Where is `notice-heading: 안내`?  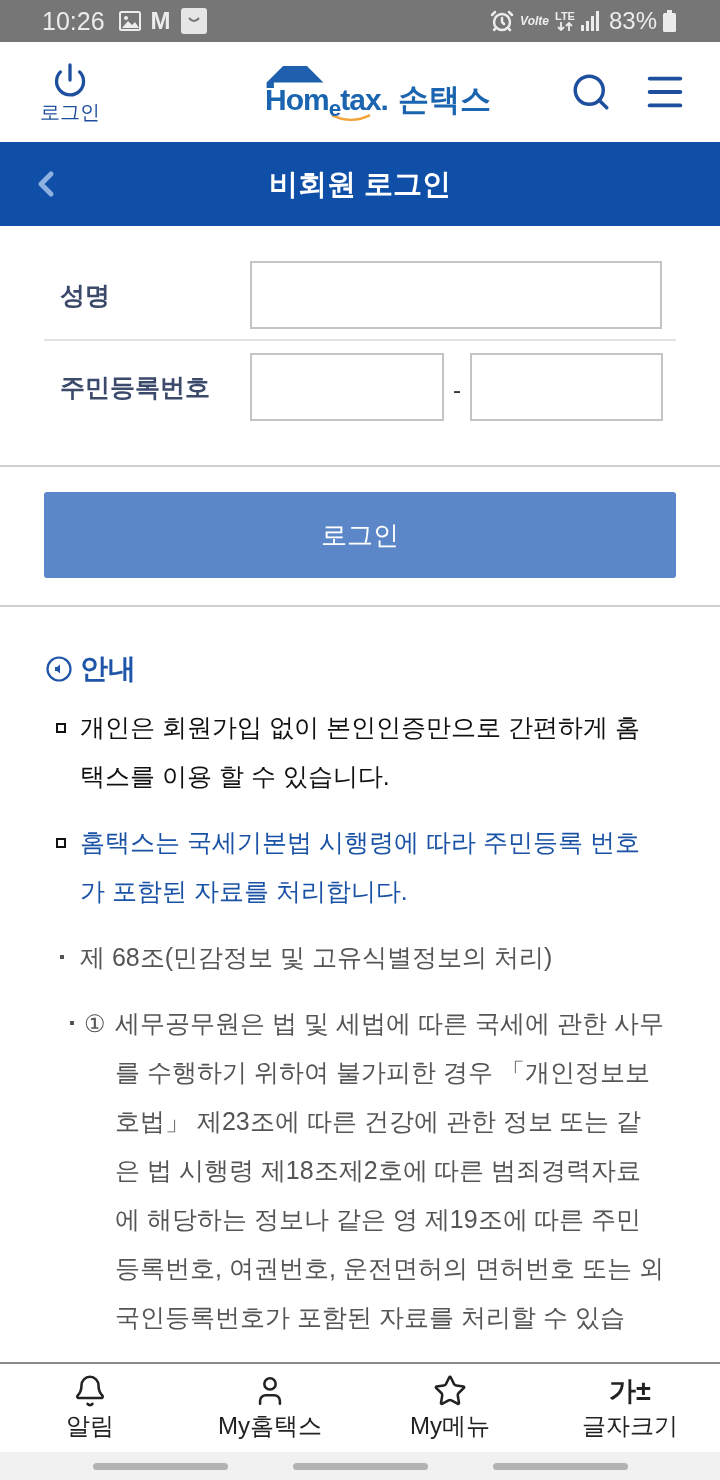
notice-heading: 안내 is located at coordinates (108, 669).